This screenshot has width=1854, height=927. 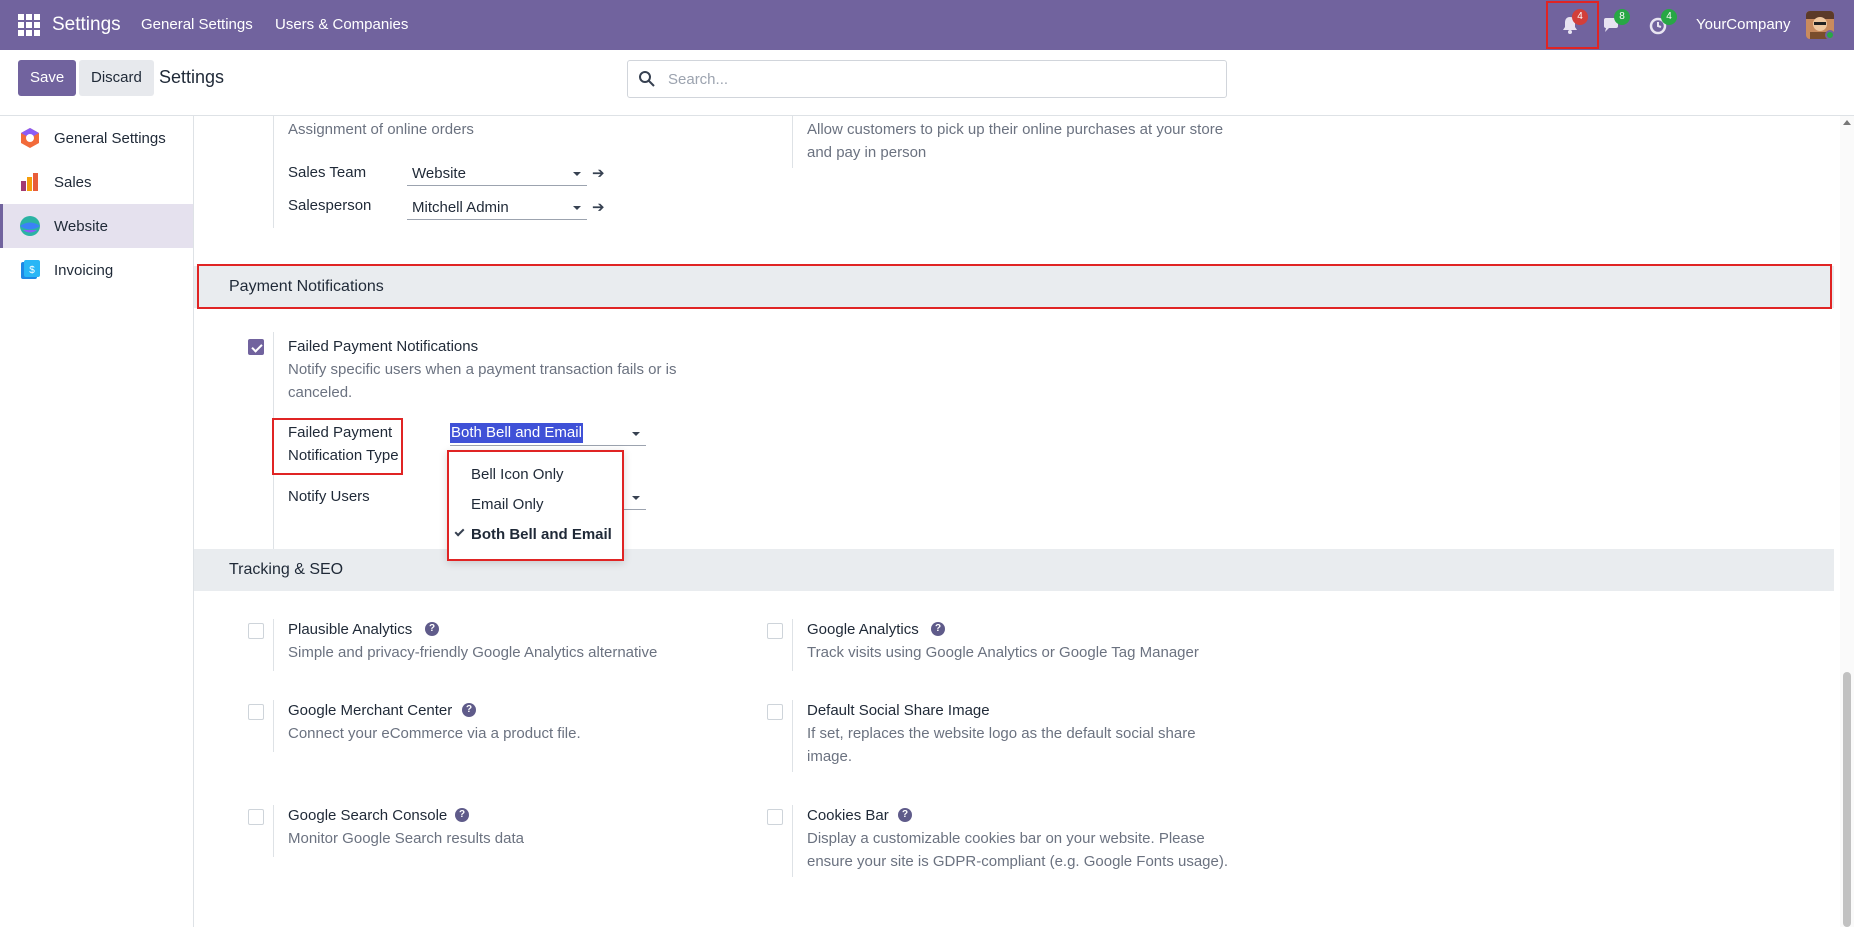 What do you see at coordinates (47, 78) in the screenshot?
I see `save-button: Save` at bounding box center [47, 78].